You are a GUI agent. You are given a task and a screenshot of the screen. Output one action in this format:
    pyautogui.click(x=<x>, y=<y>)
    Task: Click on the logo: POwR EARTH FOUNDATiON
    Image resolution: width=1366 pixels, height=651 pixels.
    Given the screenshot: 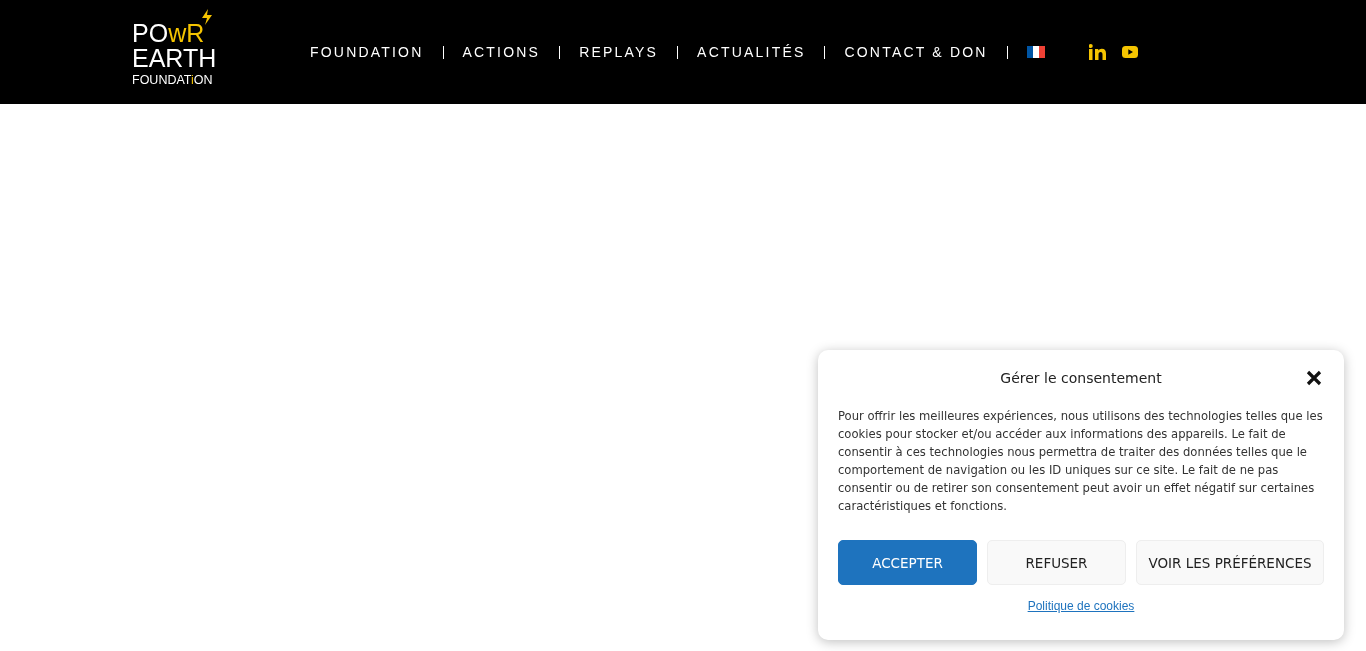 What is the action you would take?
    pyautogui.click(x=182, y=48)
    